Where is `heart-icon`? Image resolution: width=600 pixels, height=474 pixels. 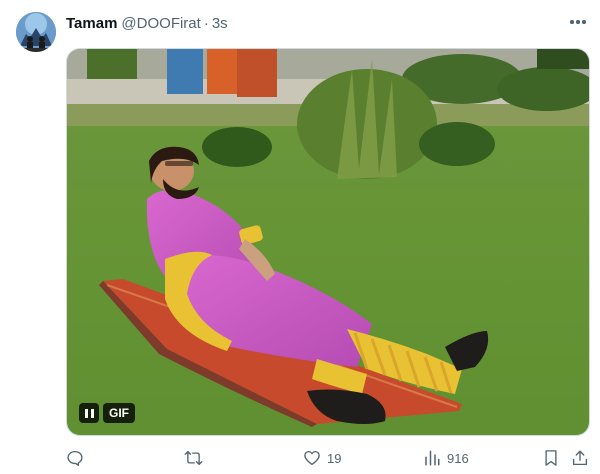 heart-icon is located at coordinates (312, 458).